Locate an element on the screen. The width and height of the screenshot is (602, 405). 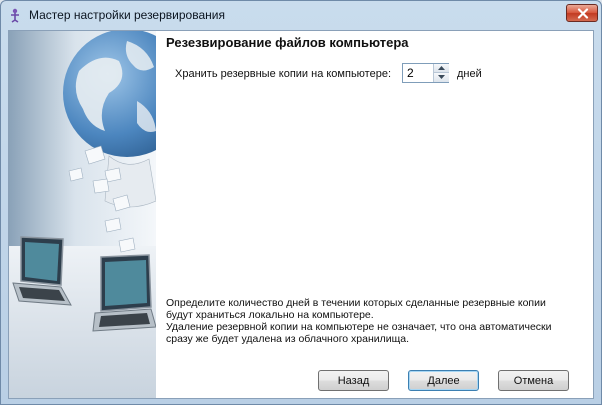
days-value-field: 2 is located at coordinates (410, 73).